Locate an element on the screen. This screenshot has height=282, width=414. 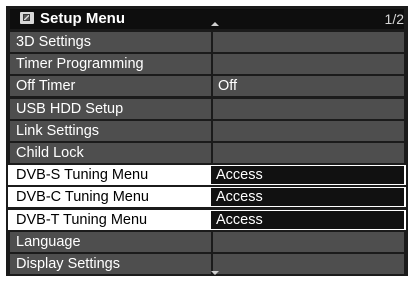
menu-header: Setup Menu 1/2 is located at coordinates (207, 19).